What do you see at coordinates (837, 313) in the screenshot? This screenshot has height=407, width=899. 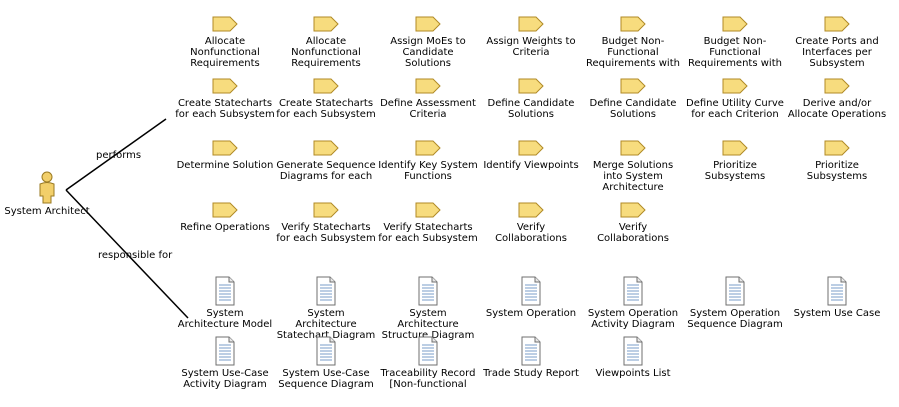 I see `artifact-label: System Use Case` at bounding box center [837, 313].